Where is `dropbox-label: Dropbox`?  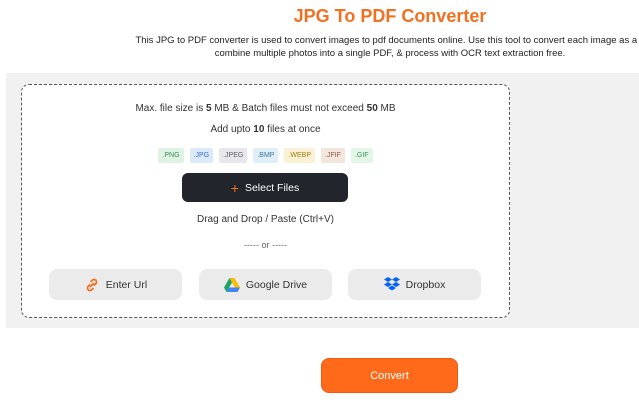 dropbox-label: Dropbox is located at coordinates (425, 284).